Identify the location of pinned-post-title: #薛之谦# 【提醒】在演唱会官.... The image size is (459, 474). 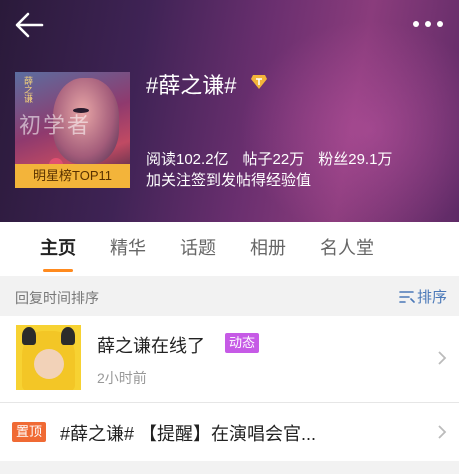
(188, 433).